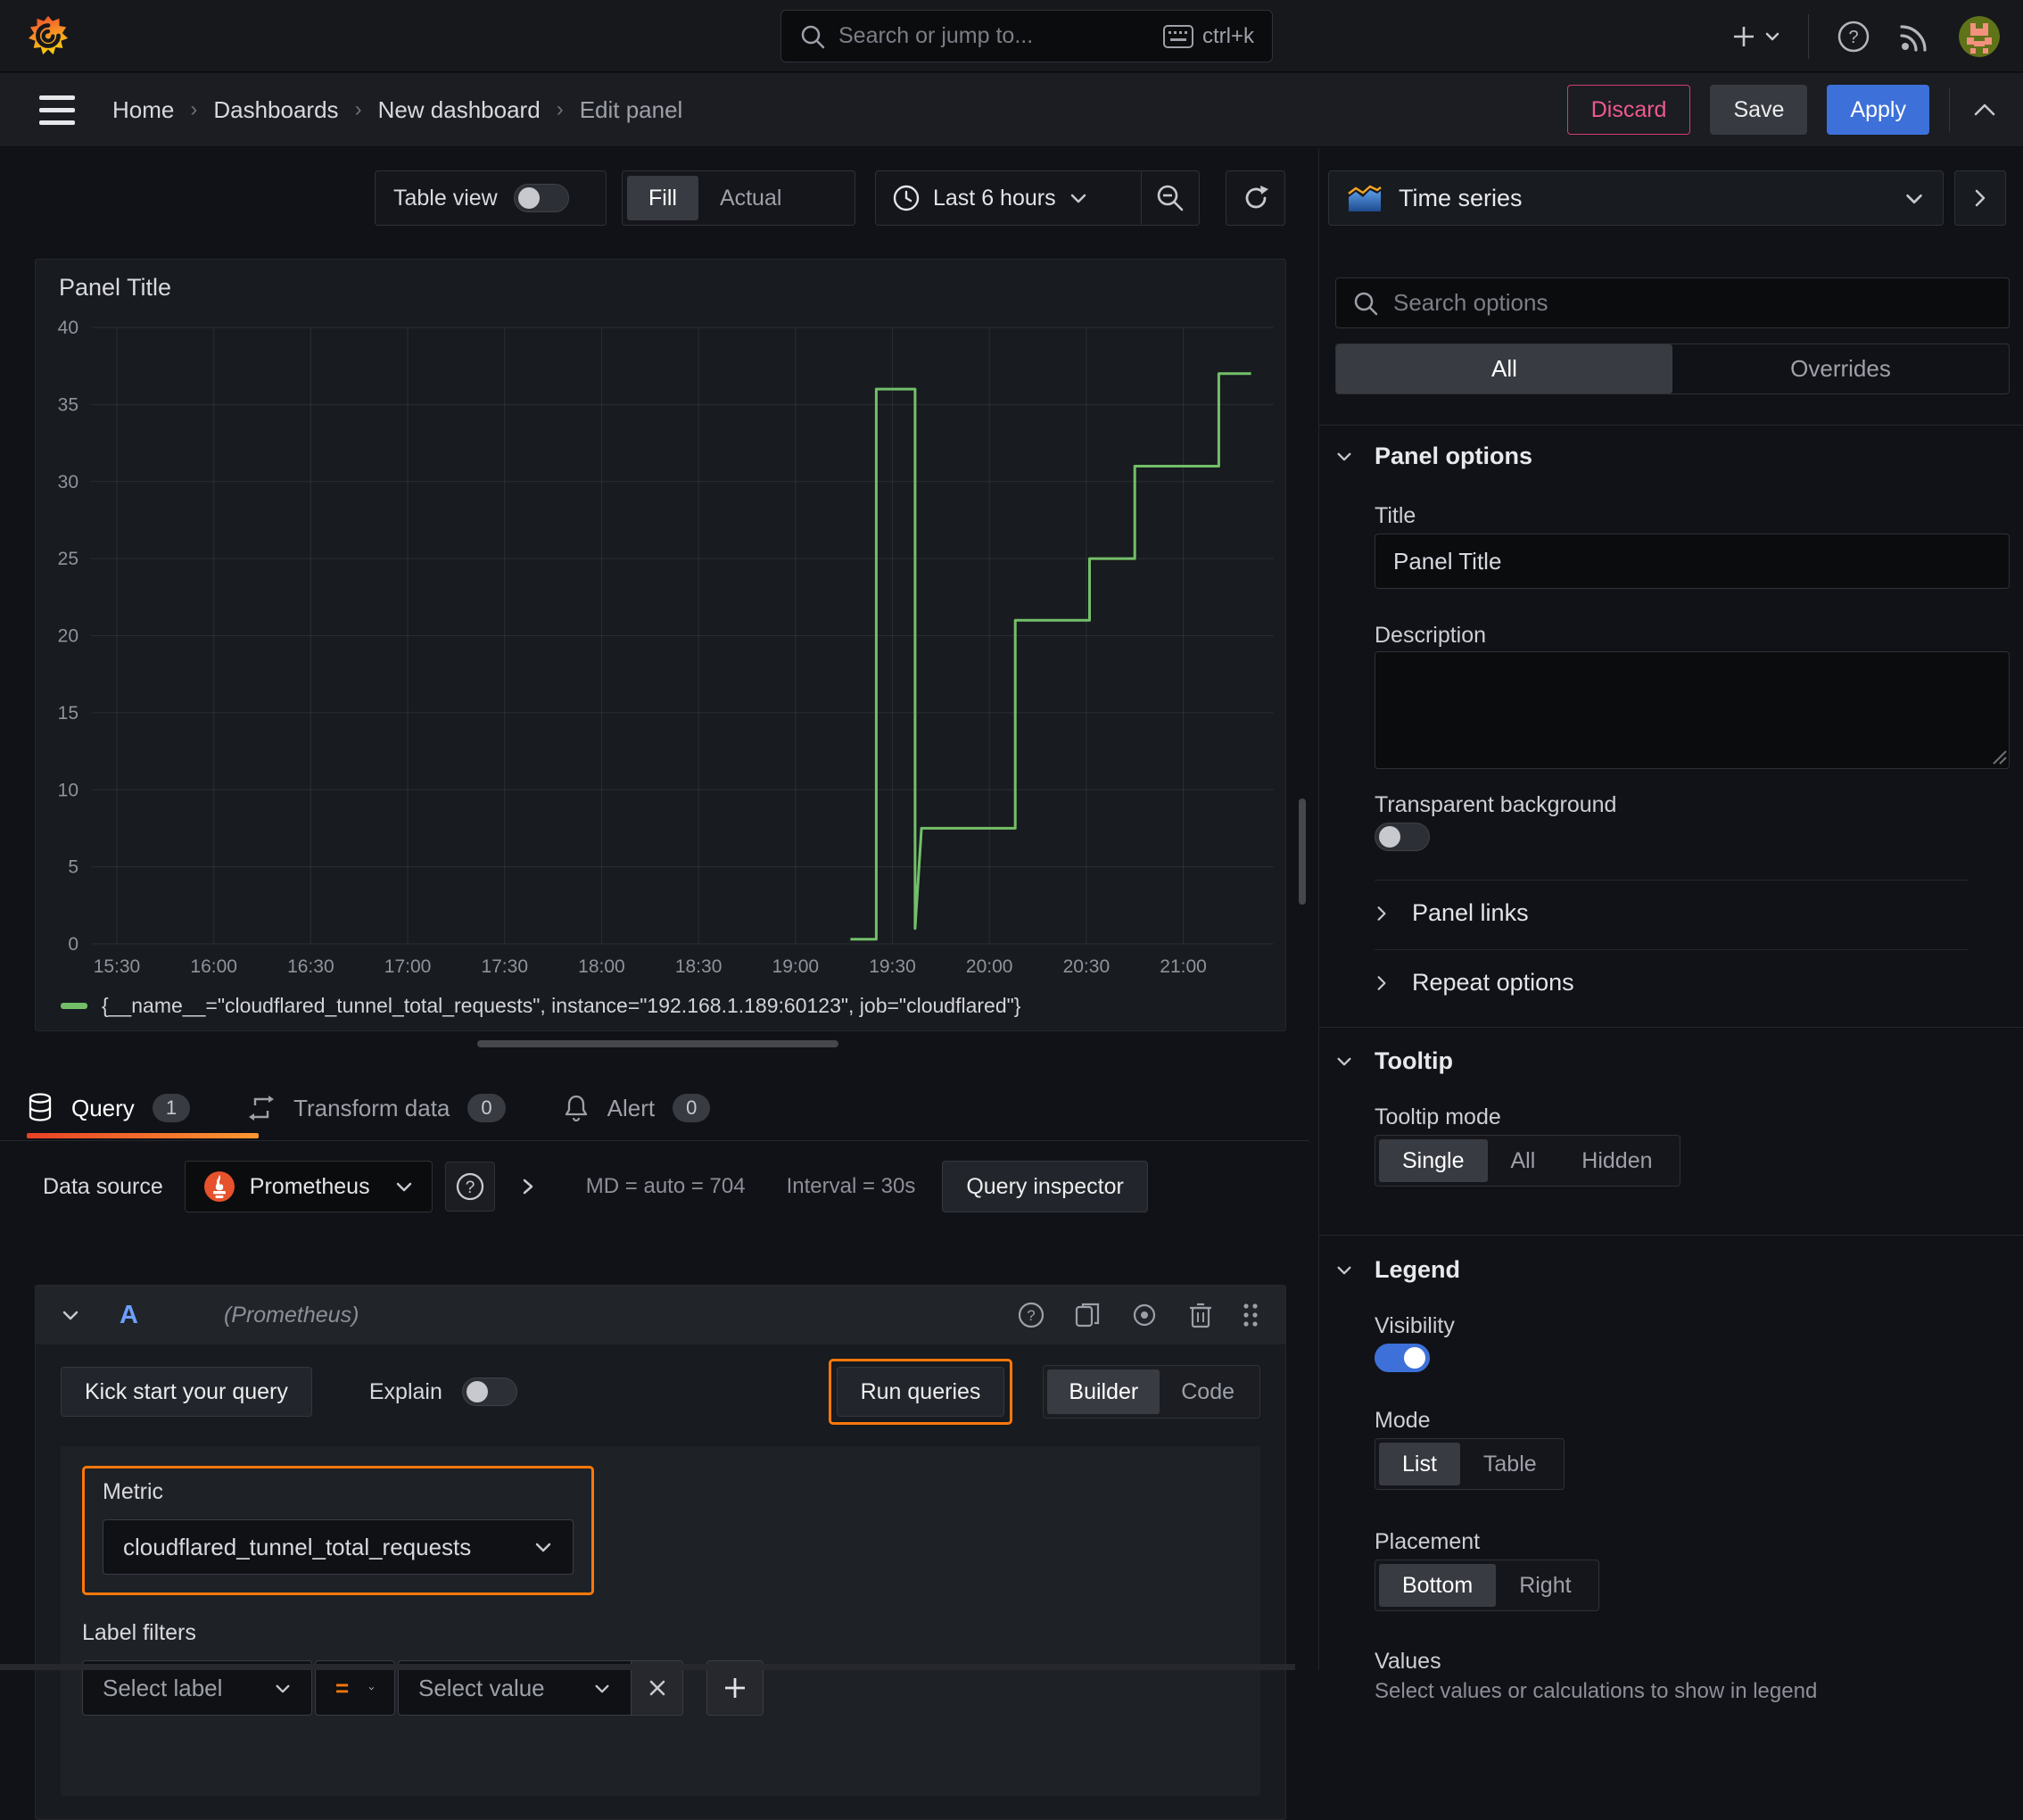  I want to click on run-queries-highlight: Run queries, so click(920, 1392).